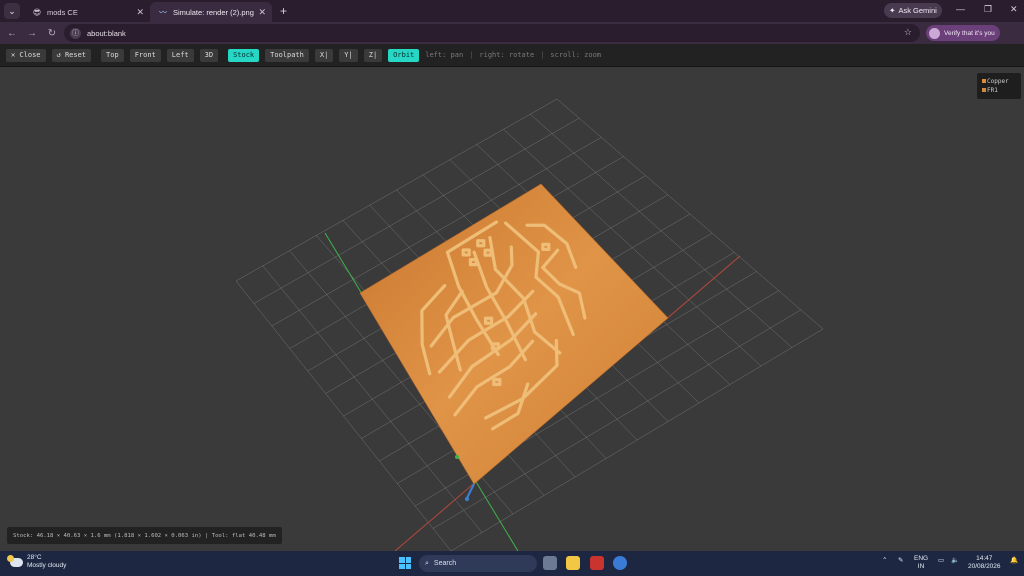 This screenshot has width=1024, height=576. I want to click on ask-gemini-button: ✦ Ask Gemini, so click(913, 10).